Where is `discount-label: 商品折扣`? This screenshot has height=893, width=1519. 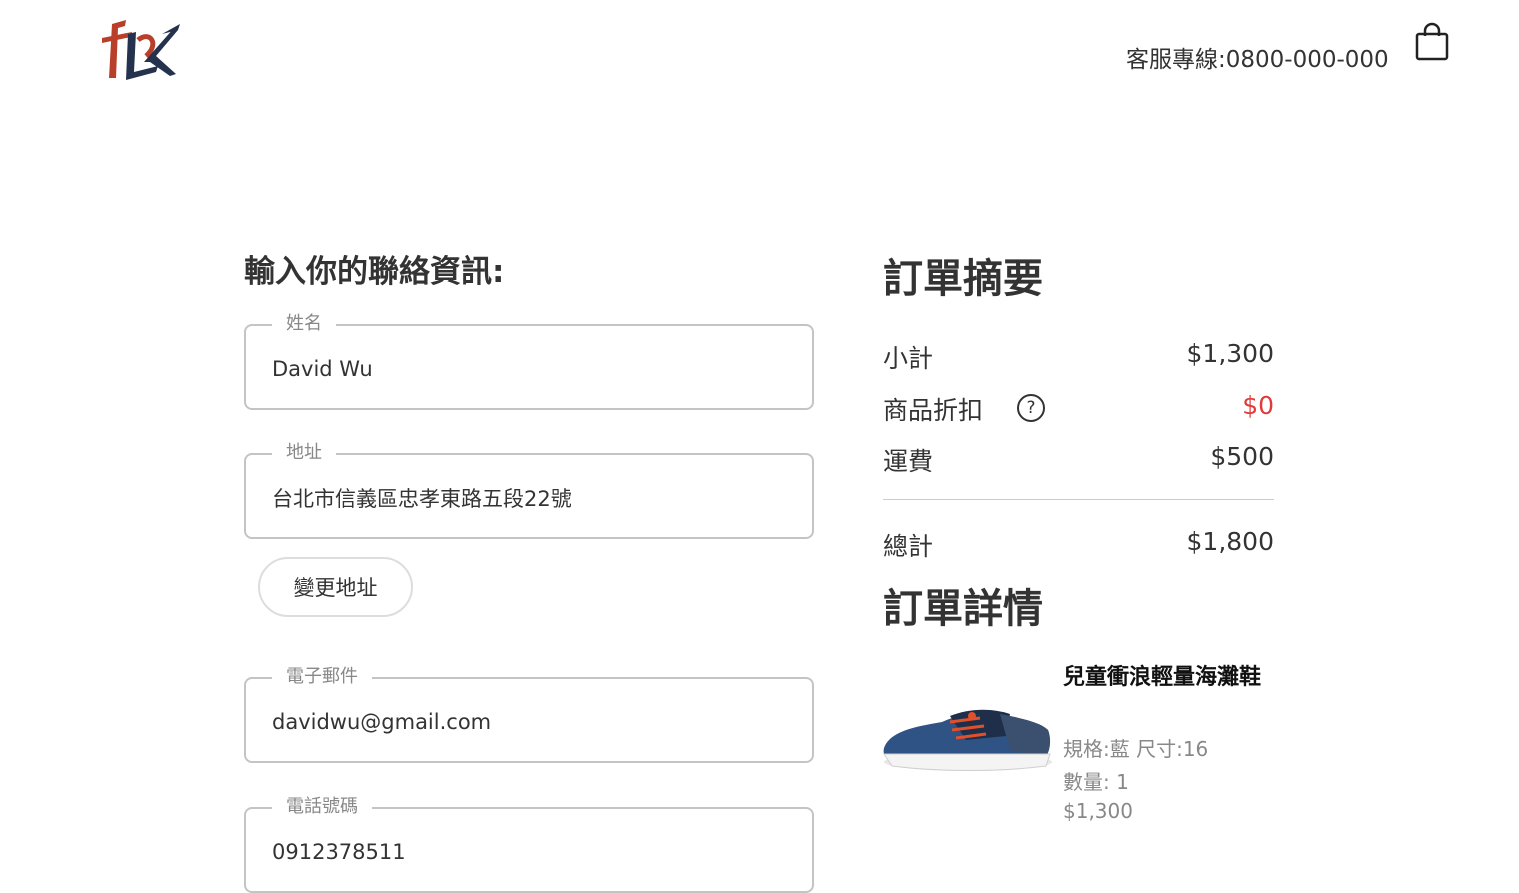
discount-label: 商品折扣 is located at coordinates (933, 410).